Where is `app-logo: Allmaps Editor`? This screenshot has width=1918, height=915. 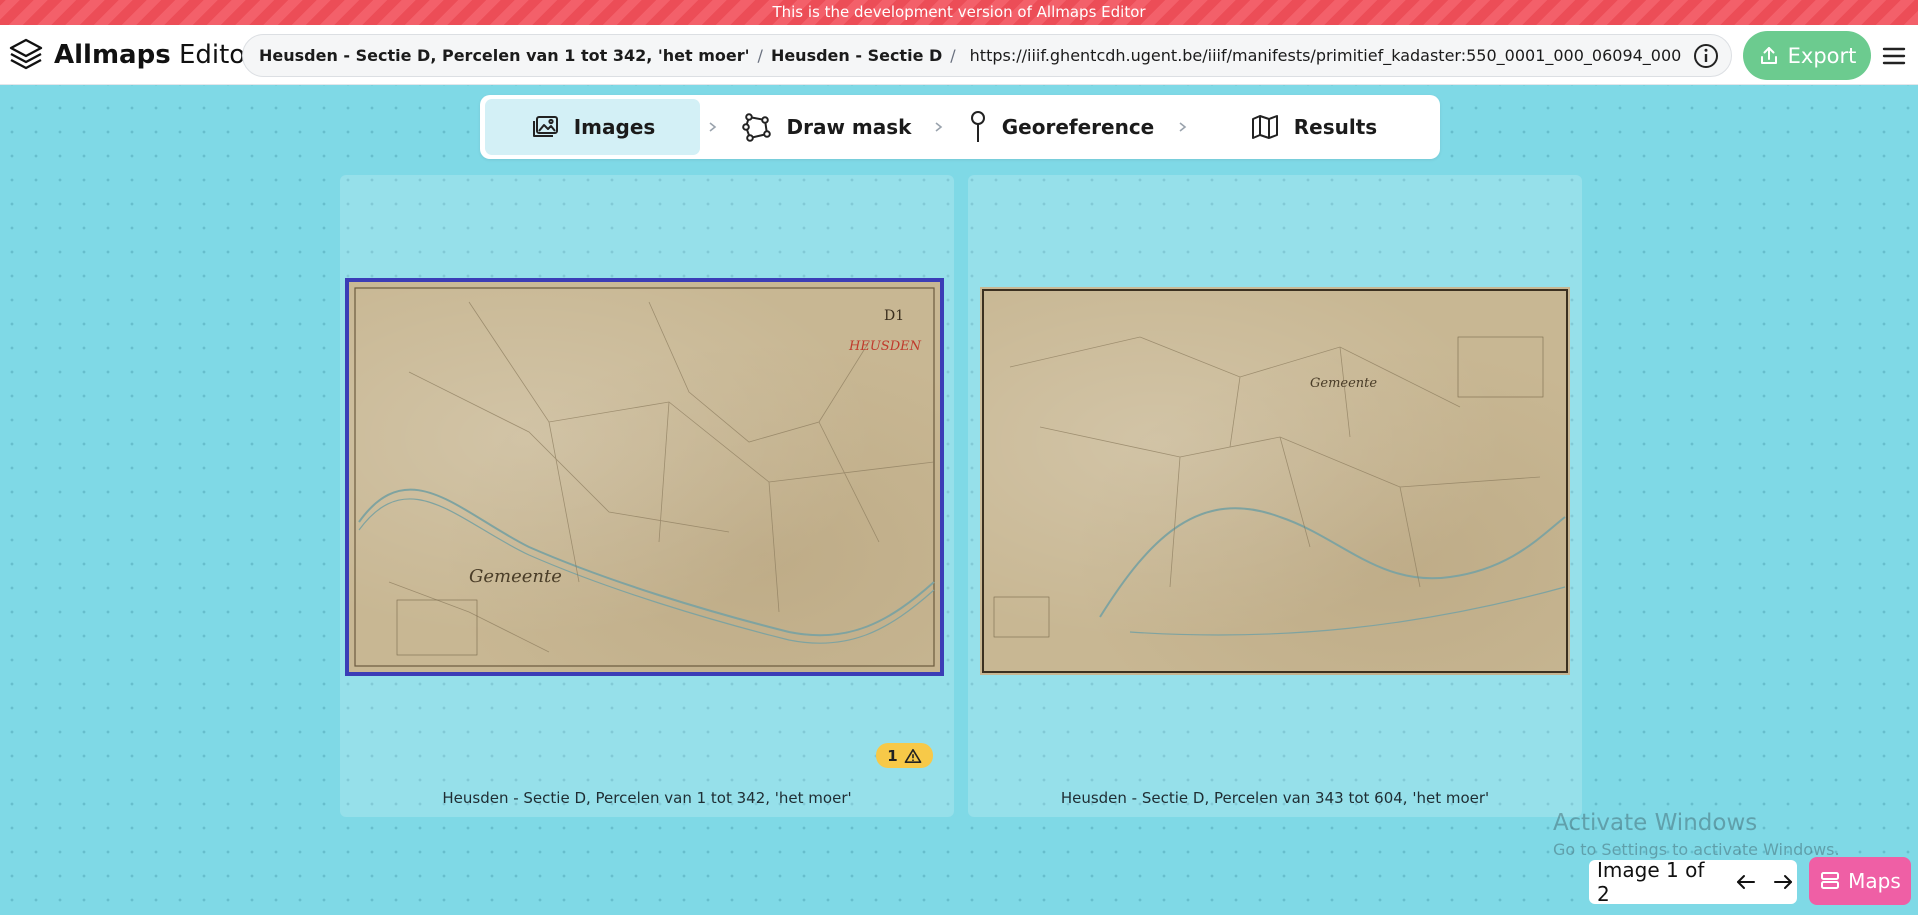 app-logo: Allmaps Editor is located at coordinates (131, 55).